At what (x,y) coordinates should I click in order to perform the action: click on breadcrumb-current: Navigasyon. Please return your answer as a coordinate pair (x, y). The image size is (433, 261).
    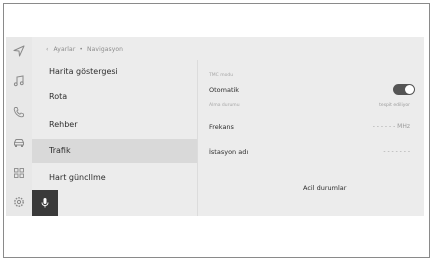
    Looking at the image, I should click on (105, 49).